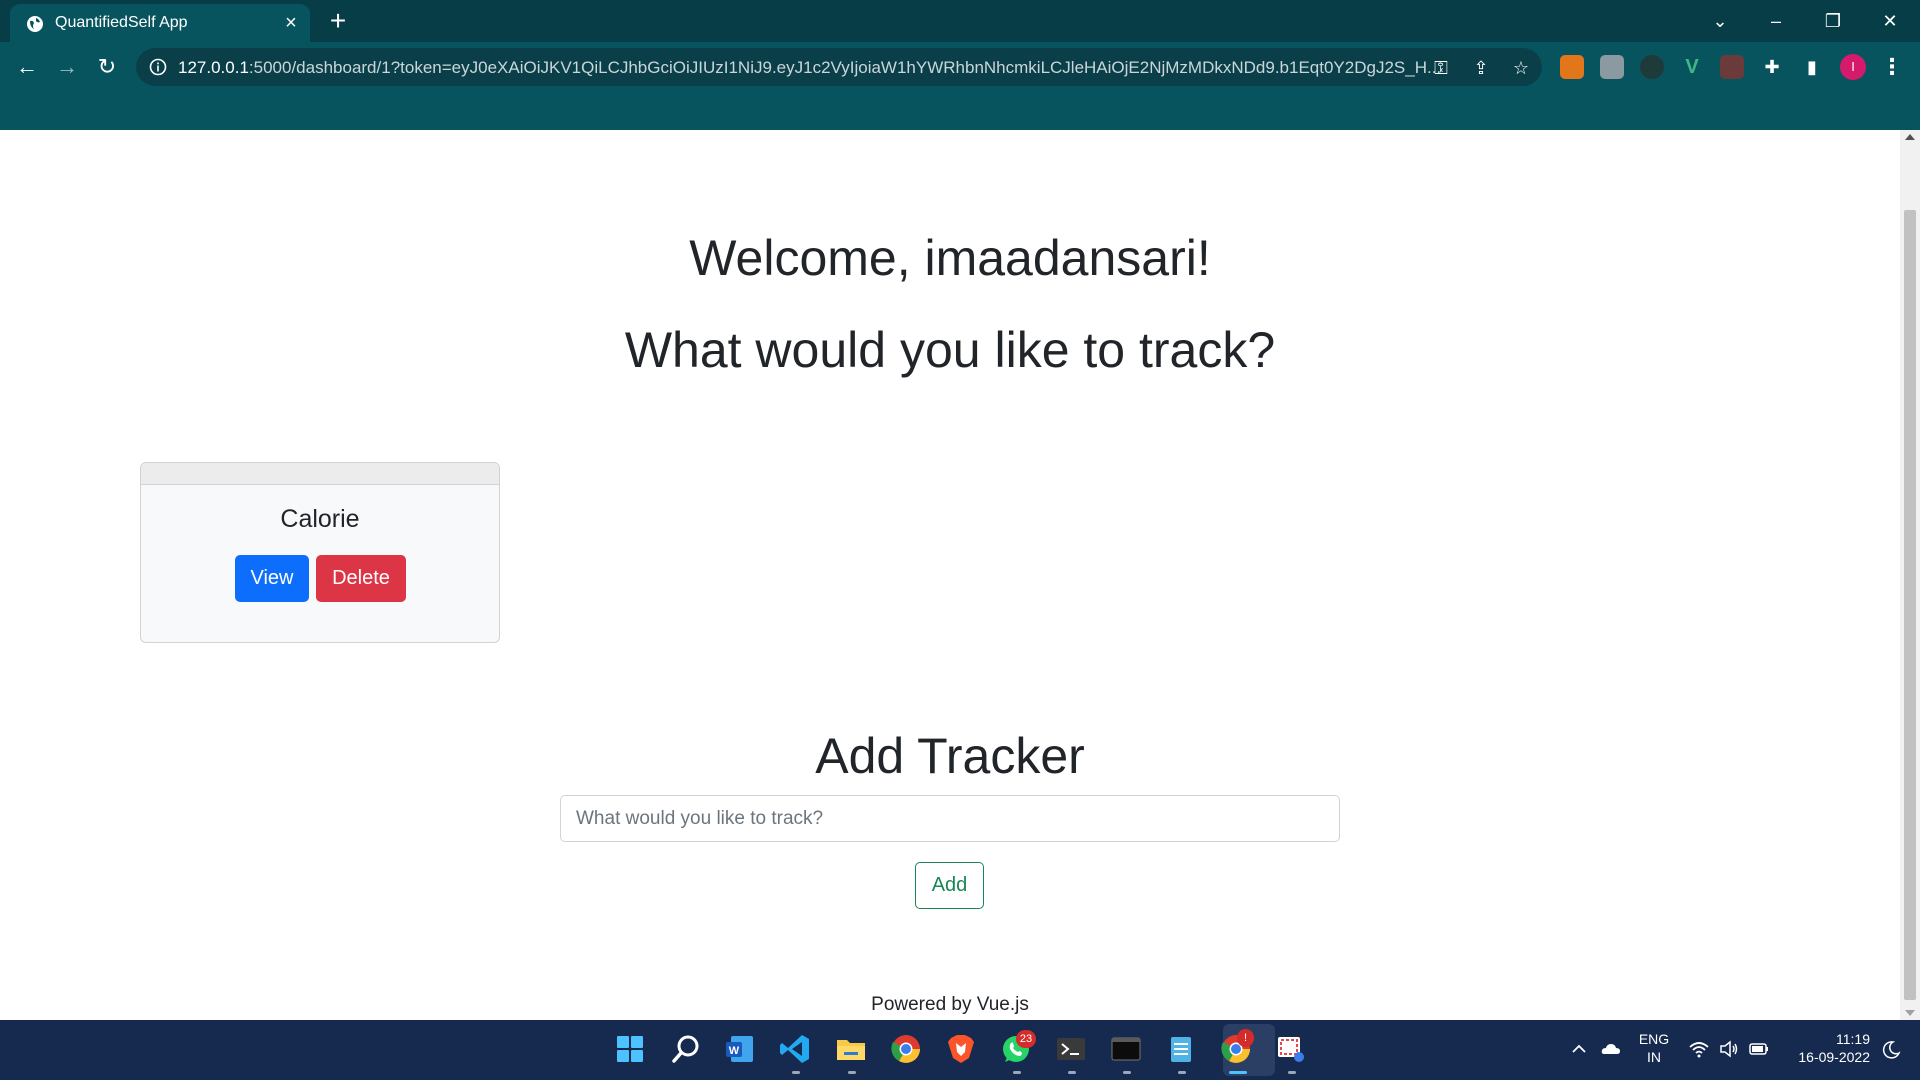  I want to click on menu-icon: ⋮, so click(1892, 67).